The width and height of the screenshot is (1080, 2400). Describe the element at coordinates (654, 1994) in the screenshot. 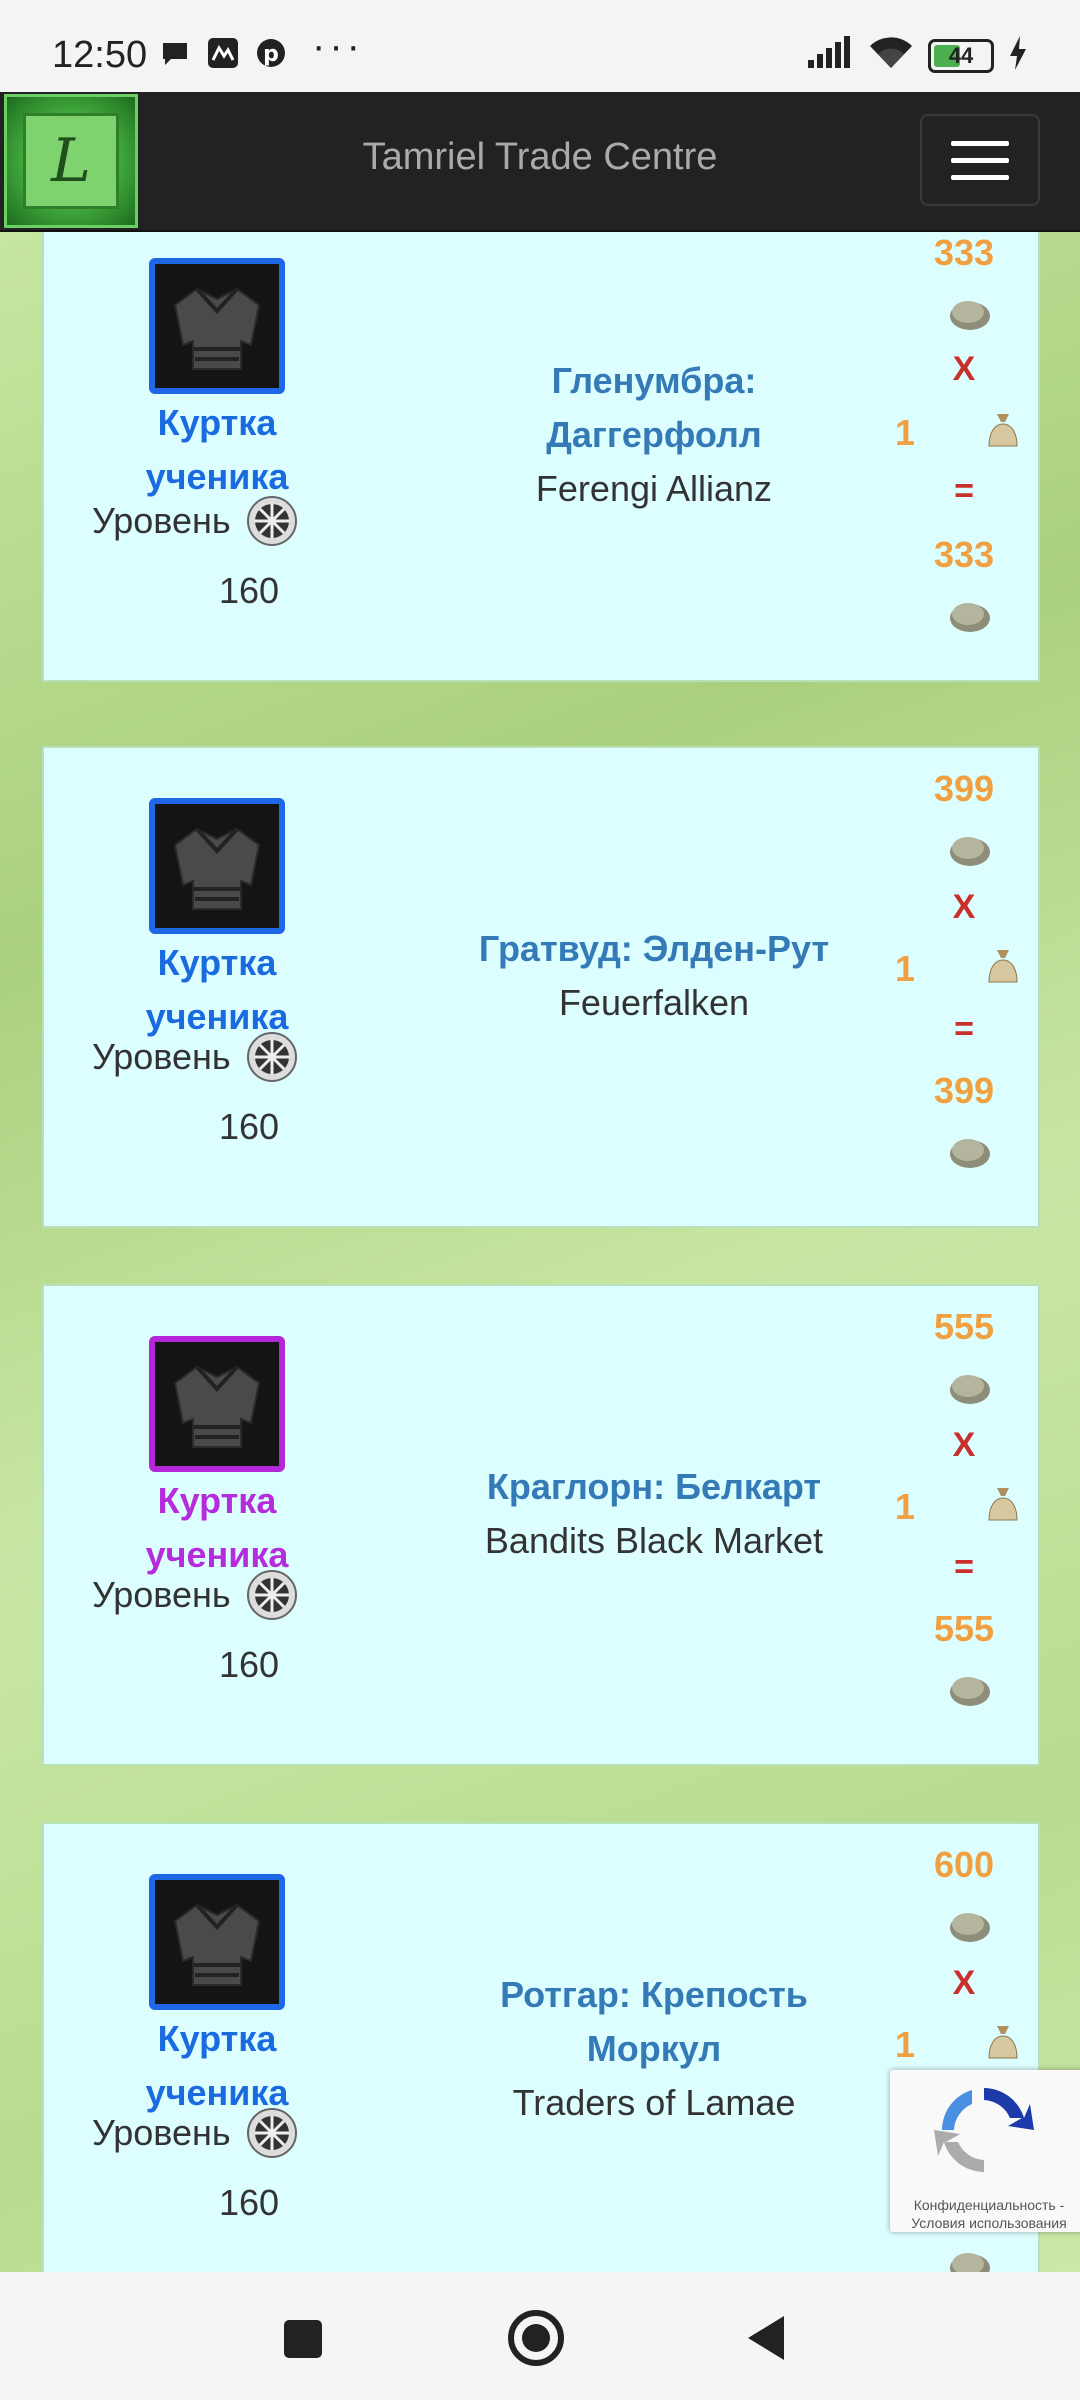

I see `zone-line1: Ротгар: Крепость` at that location.